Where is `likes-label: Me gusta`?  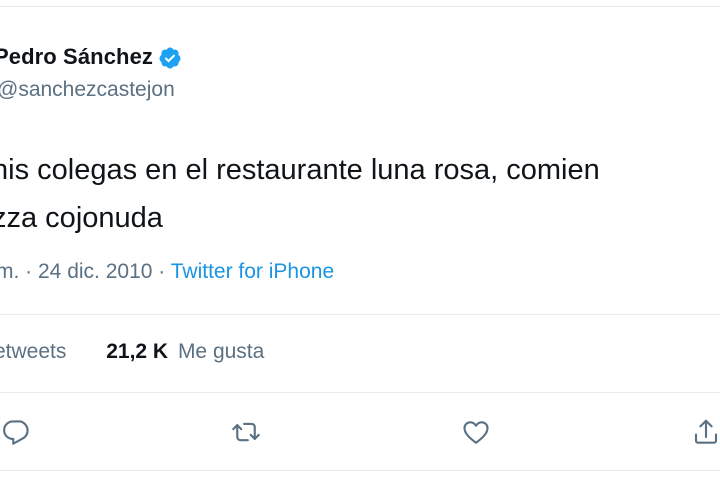
likes-label: Me gusta is located at coordinates (221, 351).